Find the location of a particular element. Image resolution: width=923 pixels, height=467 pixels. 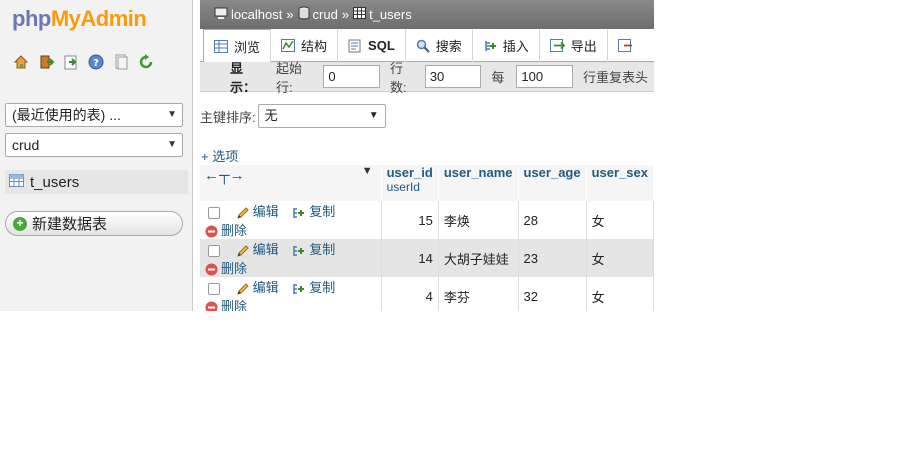

table-row: 编辑 复制 删除 14 大胡子娃娃 23 女 is located at coordinates (427, 258).